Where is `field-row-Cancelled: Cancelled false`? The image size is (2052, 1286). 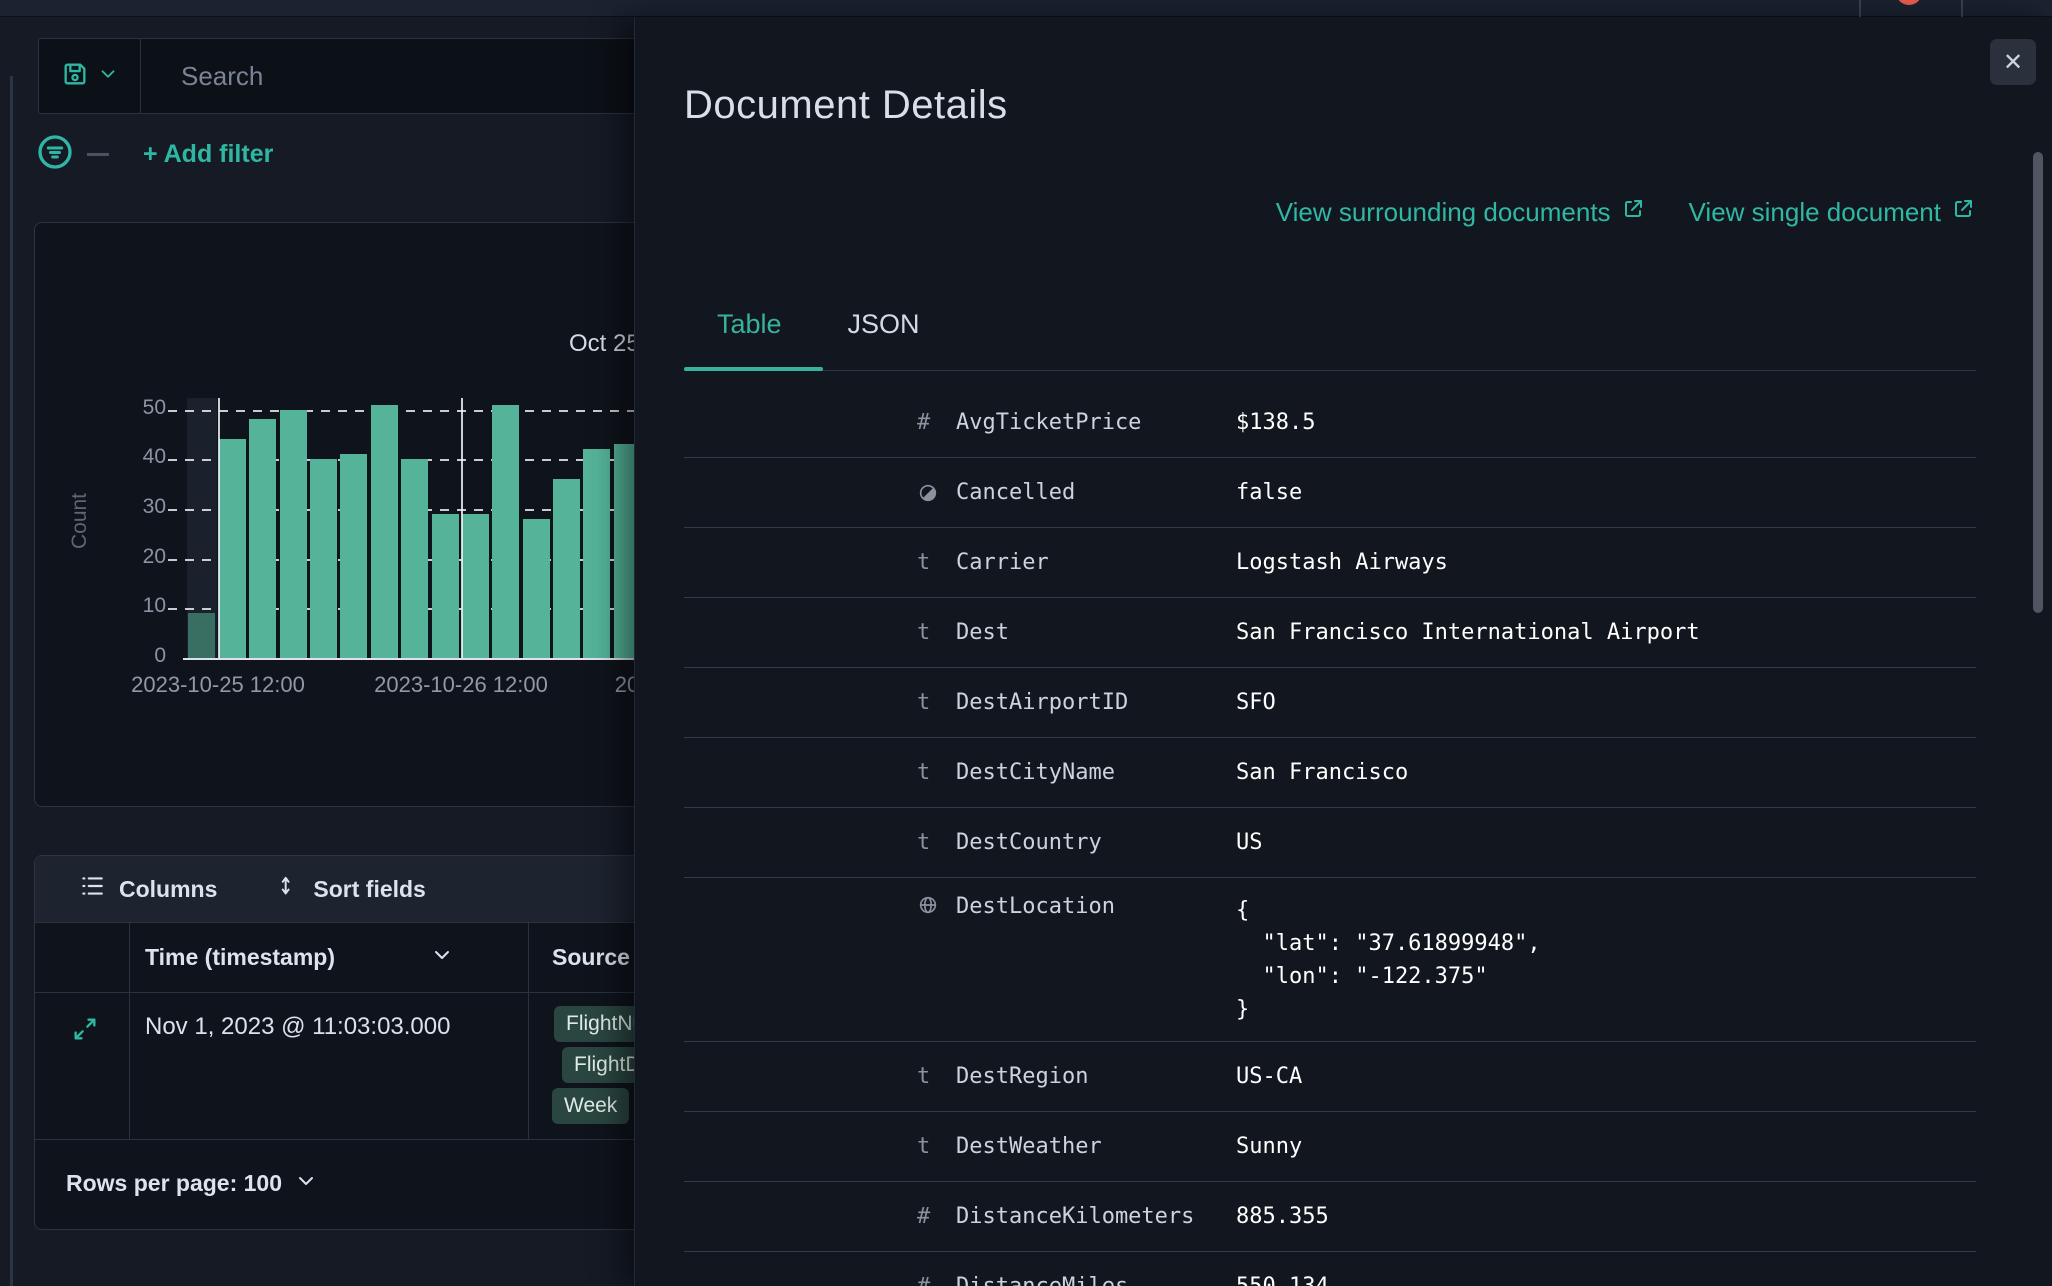
field-row-Cancelled: Cancelled false is located at coordinates (1330, 493).